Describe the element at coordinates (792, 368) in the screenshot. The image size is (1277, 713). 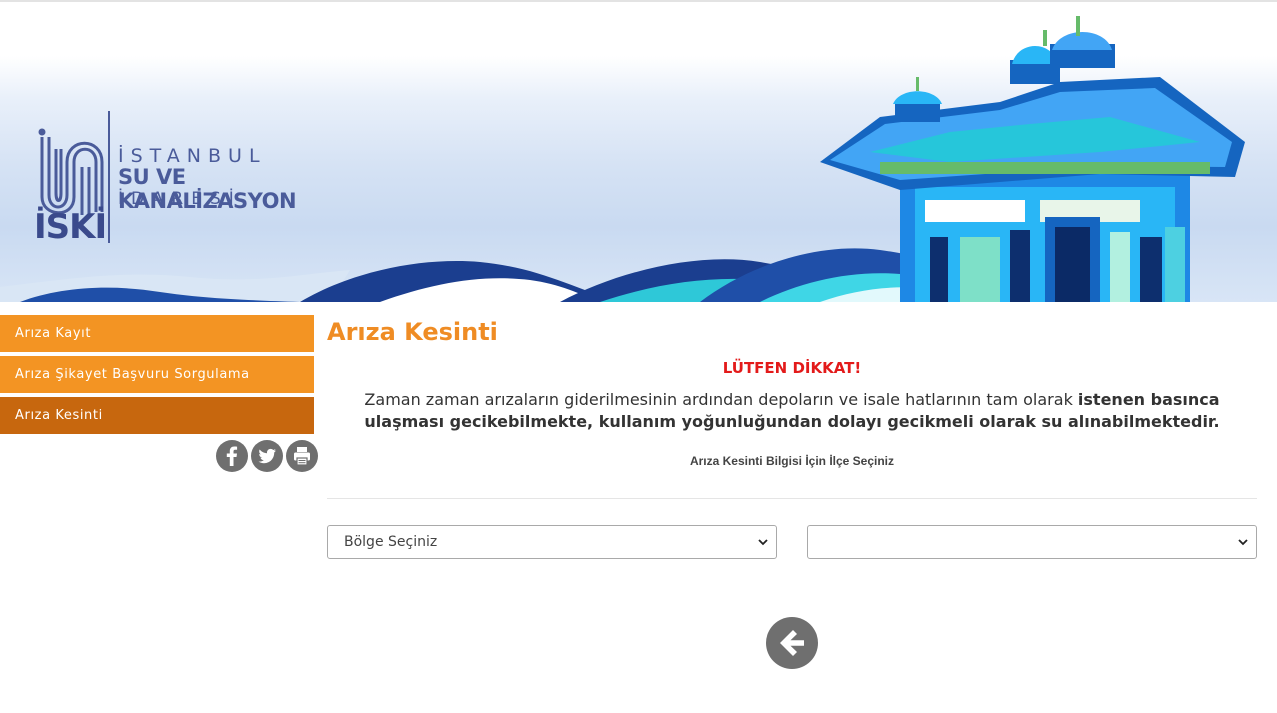
I see `warning-title: LÜTFEN DİKKAT!` at that location.